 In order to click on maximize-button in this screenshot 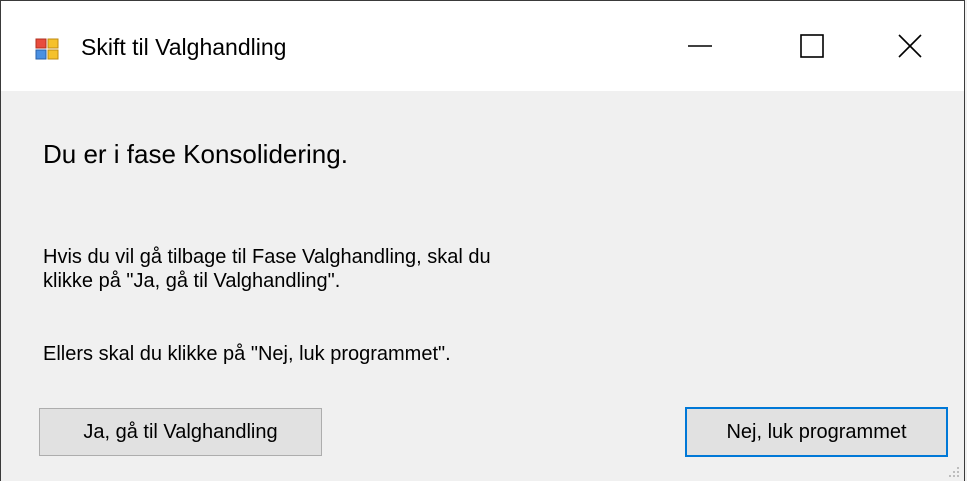, I will do `click(812, 46)`.